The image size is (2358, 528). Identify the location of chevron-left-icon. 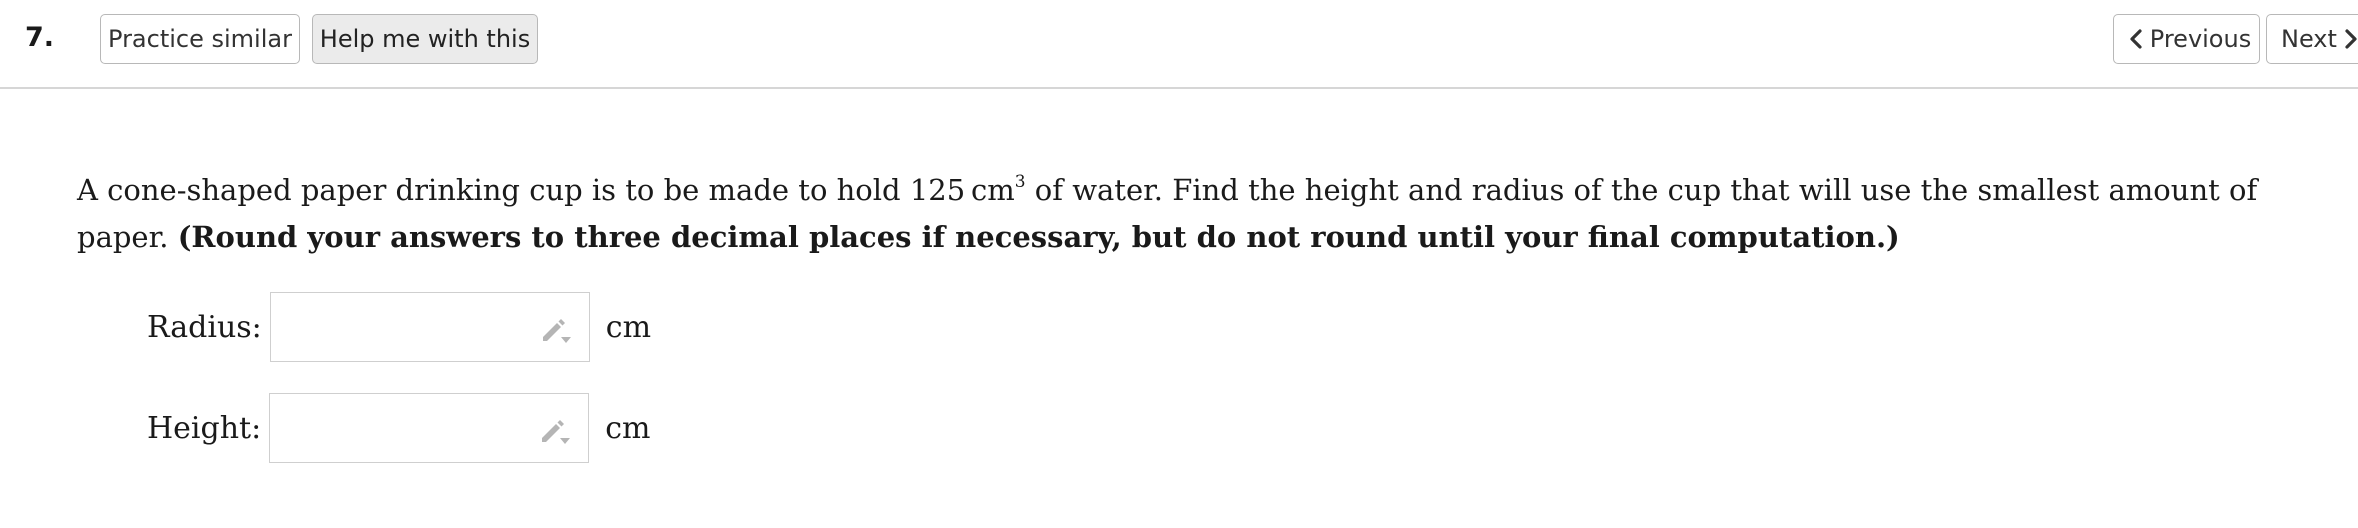
(2136, 39).